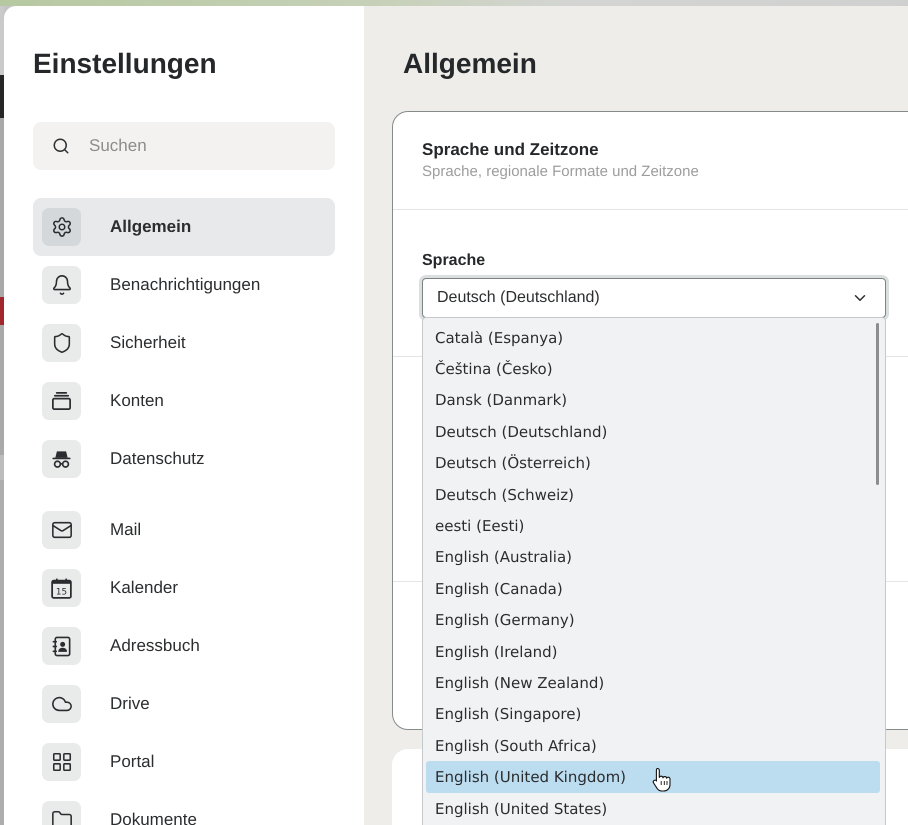  I want to click on nav-item: Benachrichtigungen, so click(184, 285).